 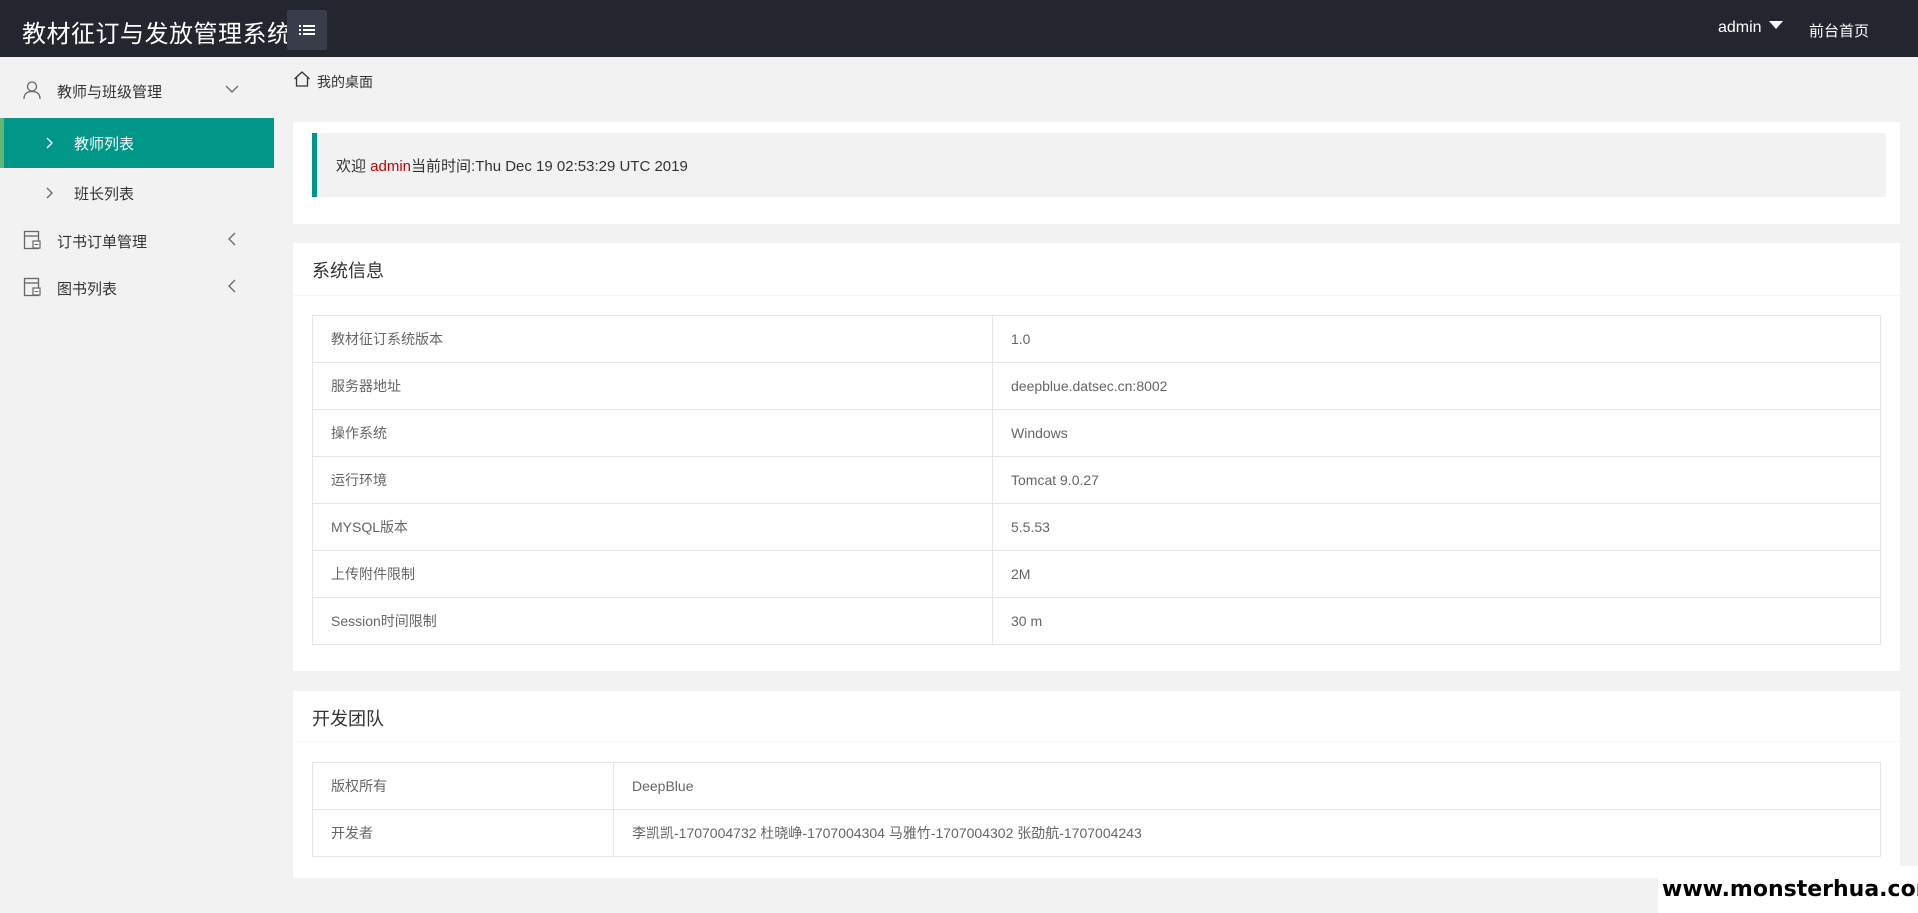 I want to click on table-row: 操作系统 Windows, so click(x=1096, y=433).